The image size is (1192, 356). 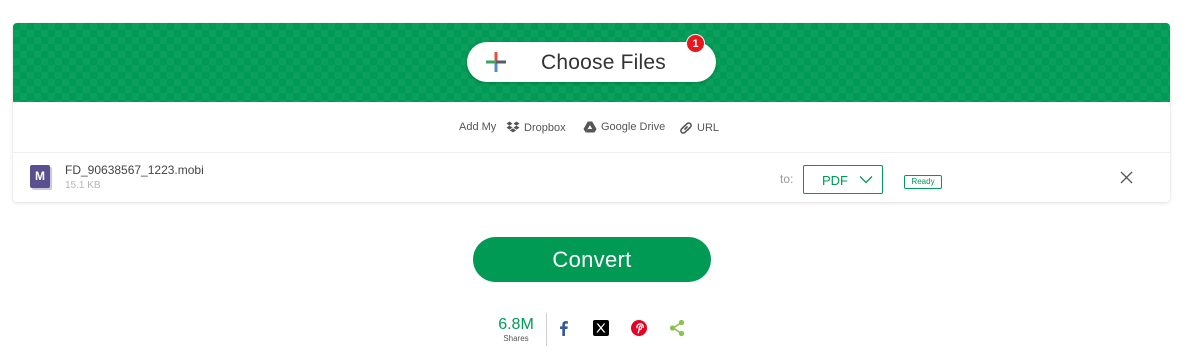 What do you see at coordinates (677, 328) in the screenshot?
I see `share-icon` at bounding box center [677, 328].